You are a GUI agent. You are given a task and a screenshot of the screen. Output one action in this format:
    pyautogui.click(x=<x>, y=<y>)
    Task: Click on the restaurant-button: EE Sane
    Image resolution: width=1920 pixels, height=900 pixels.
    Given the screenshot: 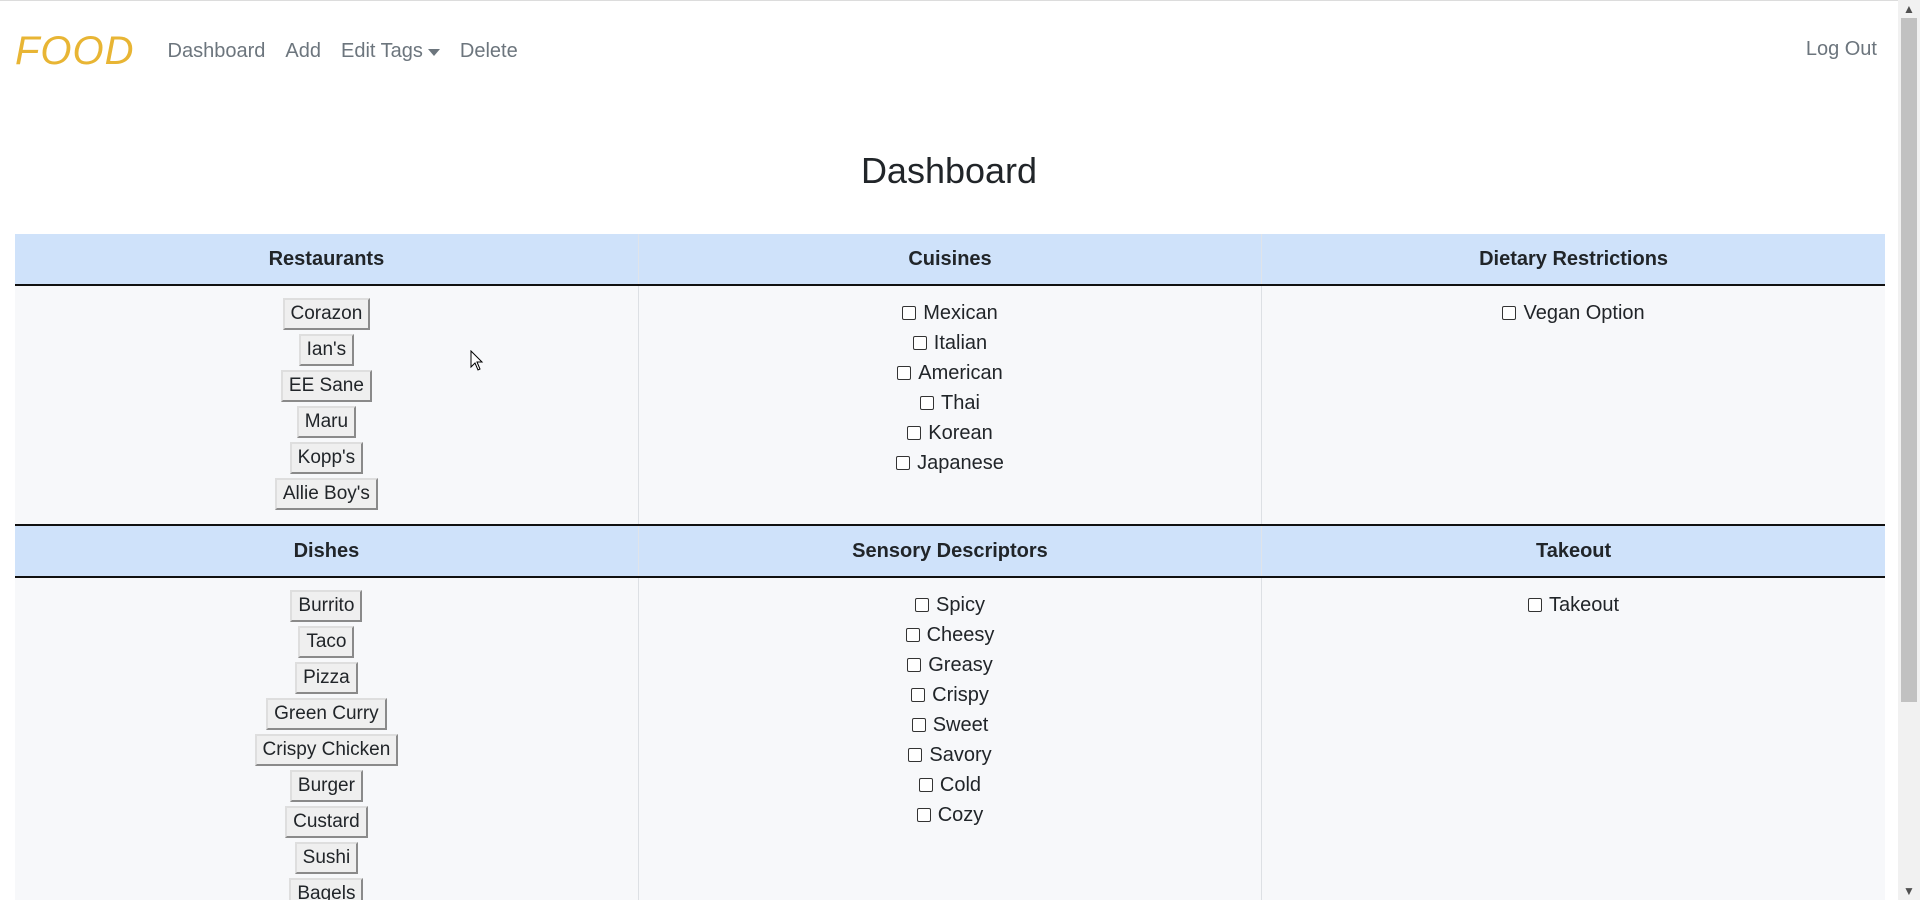 What is the action you would take?
    pyautogui.click(x=326, y=386)
    